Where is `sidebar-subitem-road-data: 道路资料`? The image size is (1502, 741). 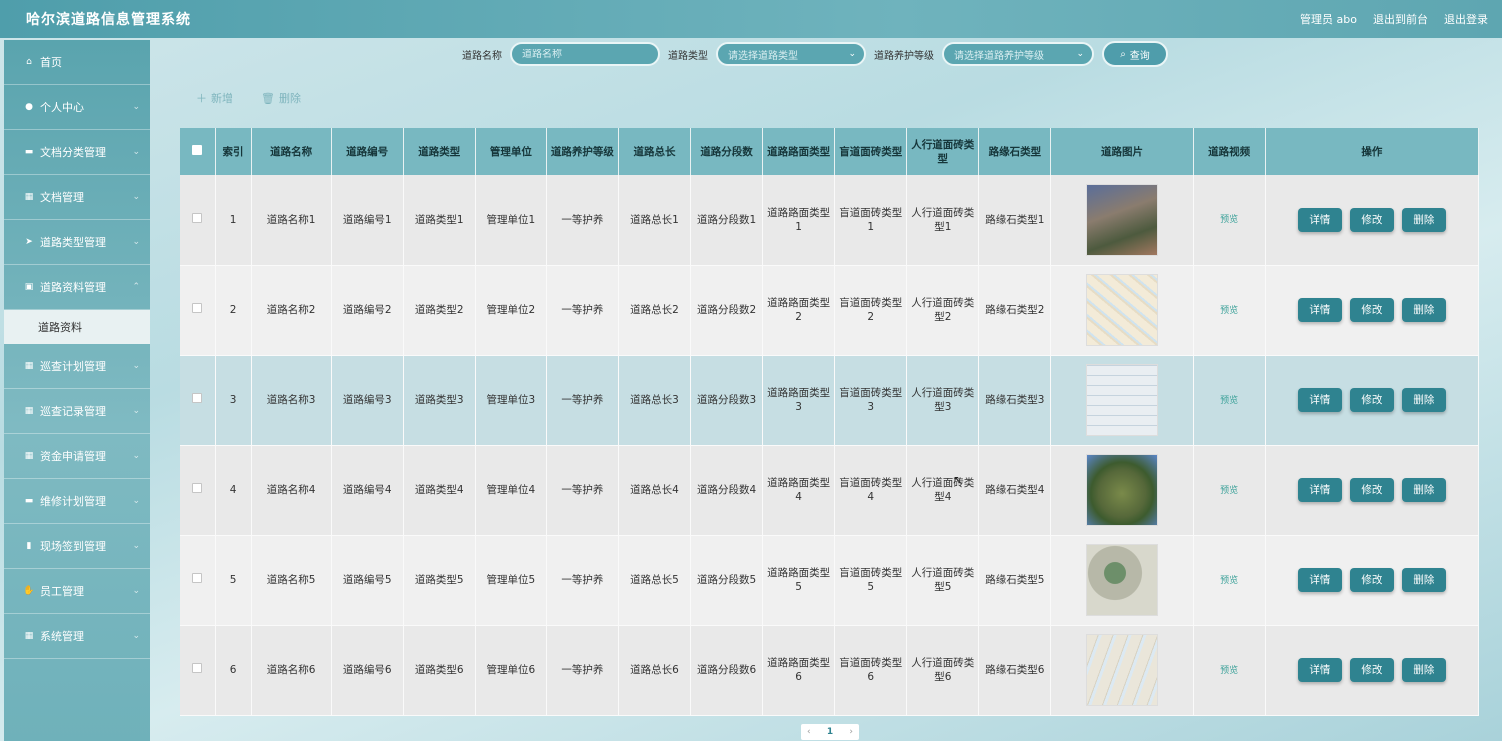
sidebar-subitem-road-data: 道路资料 is located at coordinates (77, 327).